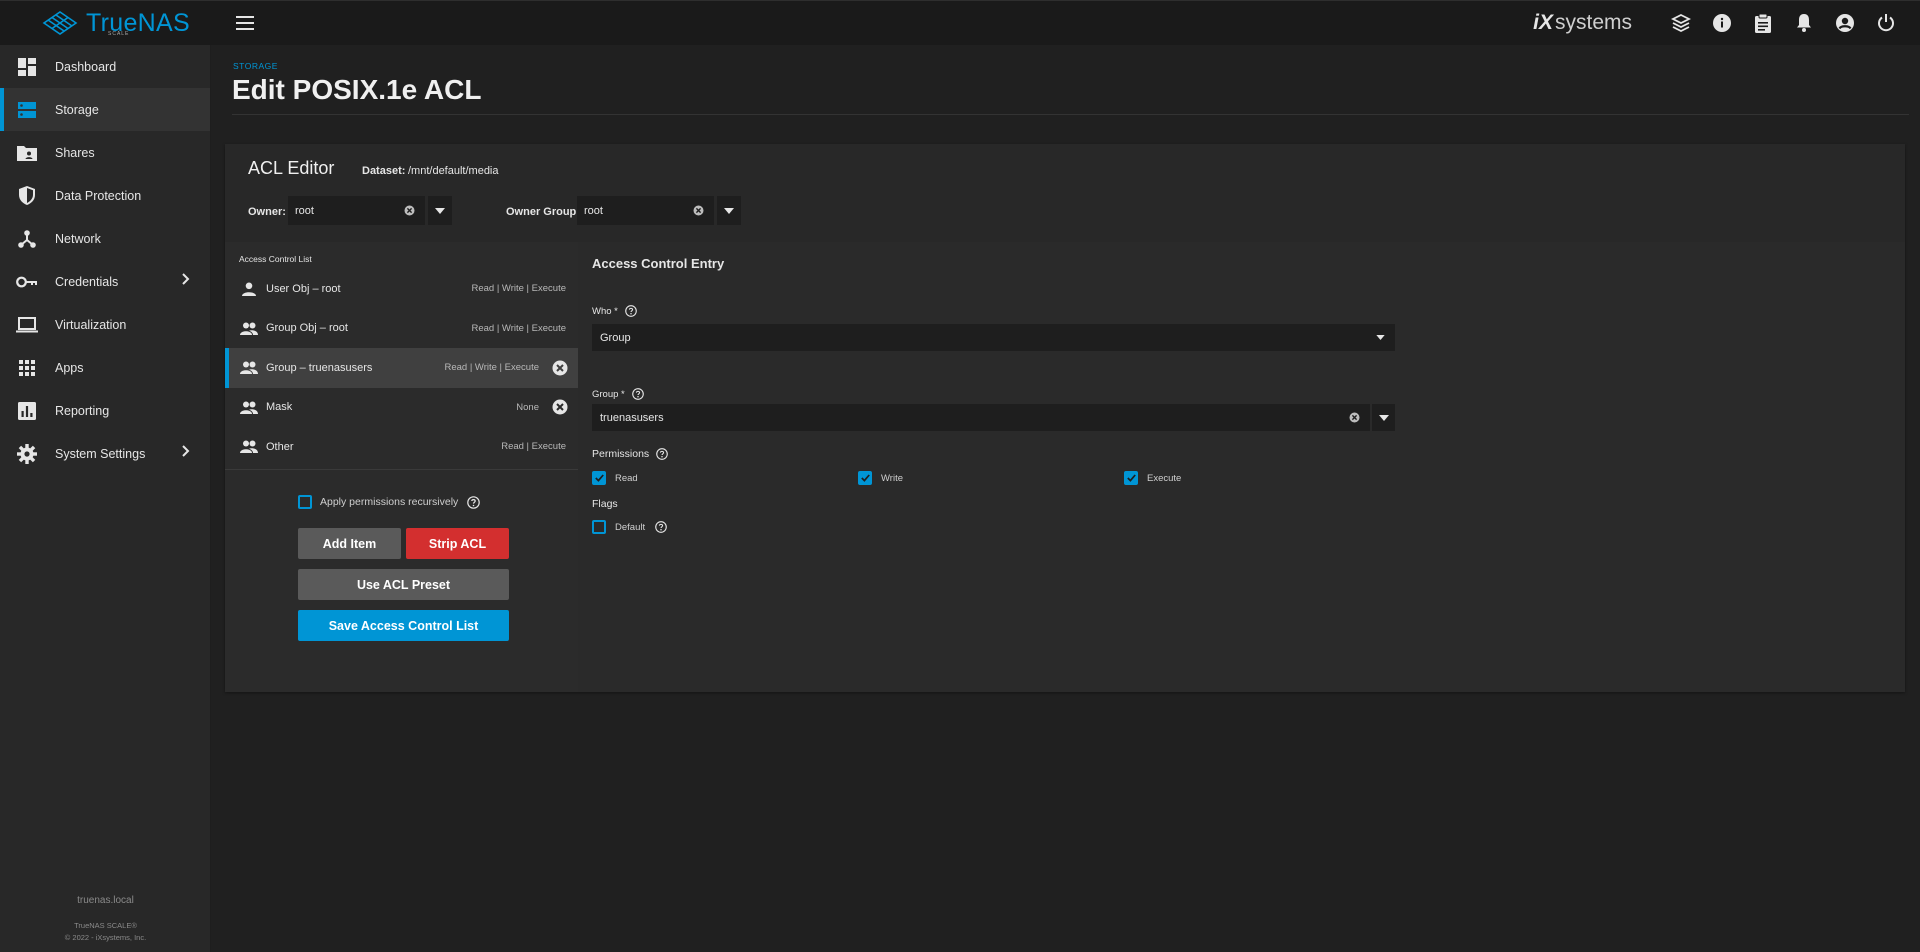 The height and width of the screenshot is (952, 1920). What do you see at coordinates (533, 447) in the screenshot?
I see `acl-entry-perms: Read | Execute` at bounding box center [533, 447].